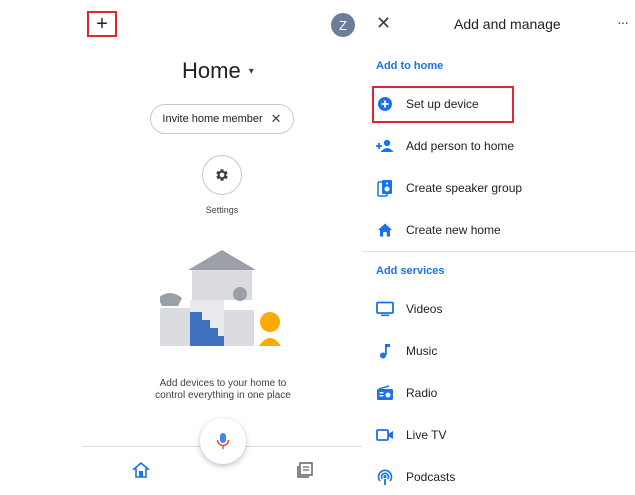 The height and width of the screenshot is (495, 635). What do you see at coordinates (623, 22) in the screenshot?
I see `more-options-icon: ···` at bounding box center [623, 22].